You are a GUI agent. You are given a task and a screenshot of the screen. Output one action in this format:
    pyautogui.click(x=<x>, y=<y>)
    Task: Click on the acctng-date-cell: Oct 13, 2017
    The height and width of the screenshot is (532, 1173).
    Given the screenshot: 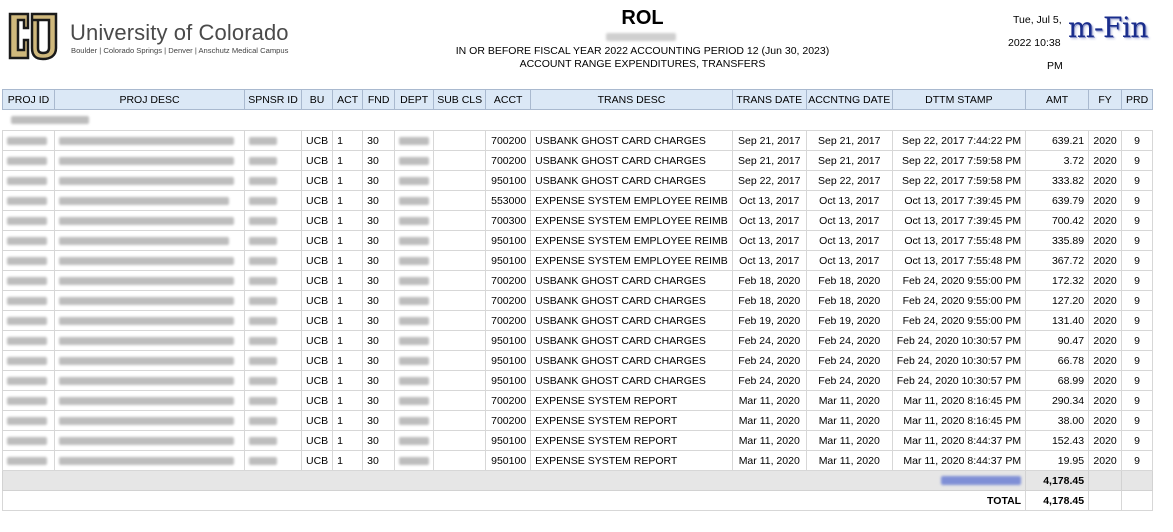 What is the action you would take?
    pyautogui.click(x=849, y=200)
    